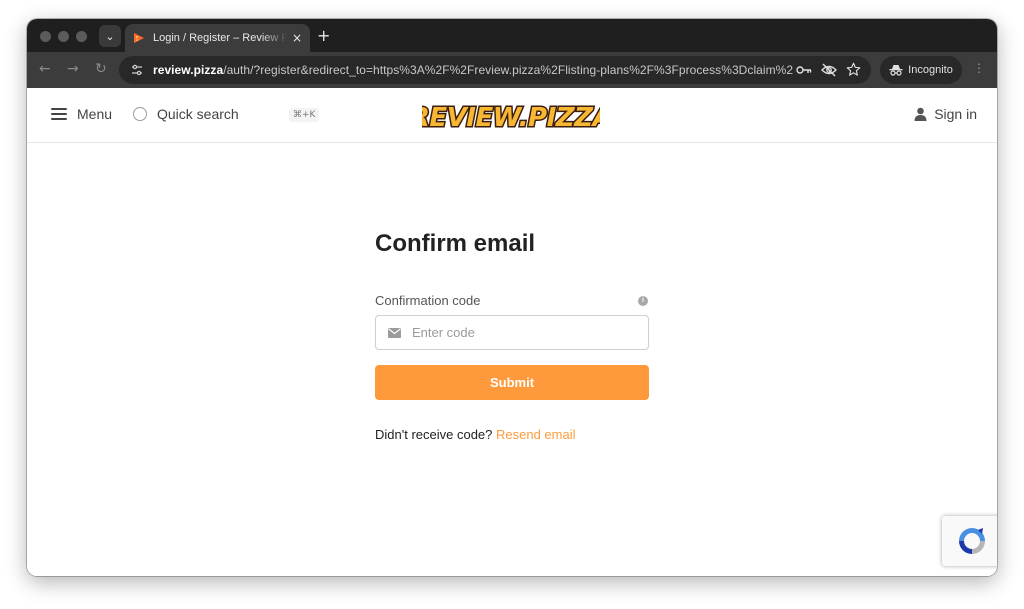  I want to click on logo-text: REVIEW.PIZZA, so click(511, 118).